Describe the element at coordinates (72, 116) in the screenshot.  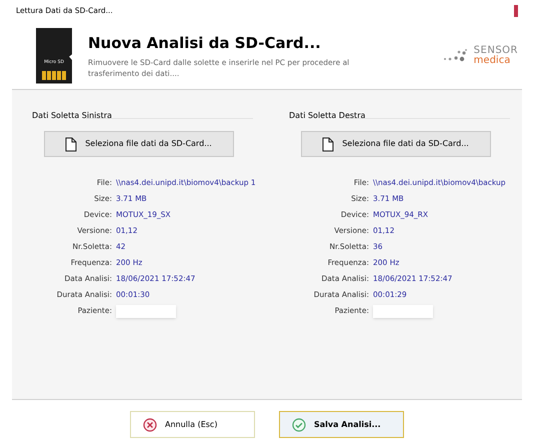
I see `group-title: Dati Soletta Sinistra` at that location.